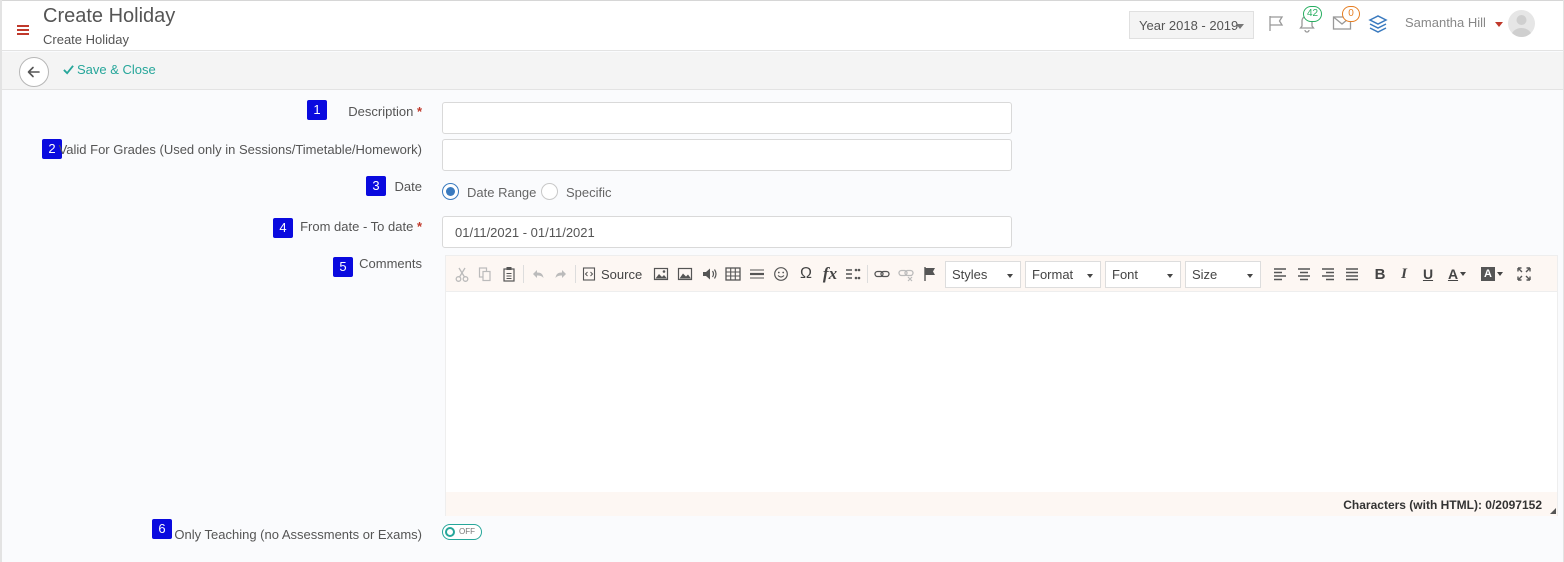  What do you see at coordinates (501, 192) in the screenshot?
I see `date-range-label: Date Range` at bounding box center [501, 192].